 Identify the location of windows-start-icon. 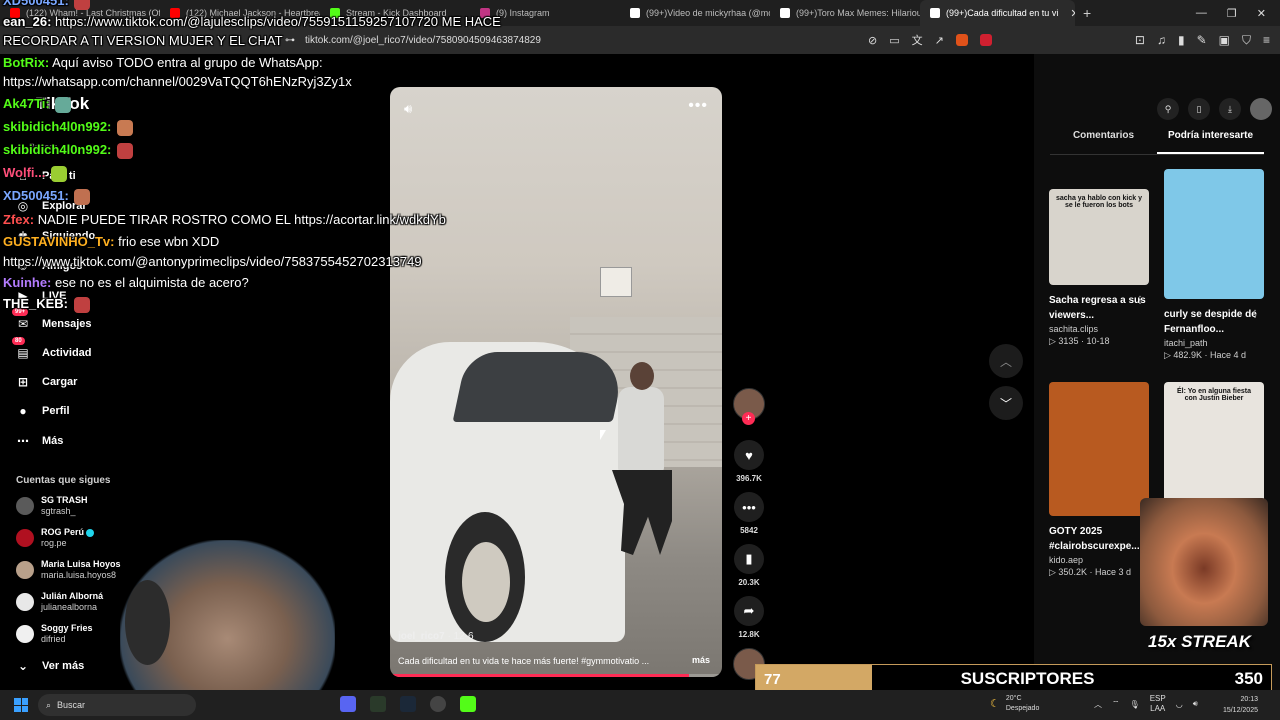
(21, 705).